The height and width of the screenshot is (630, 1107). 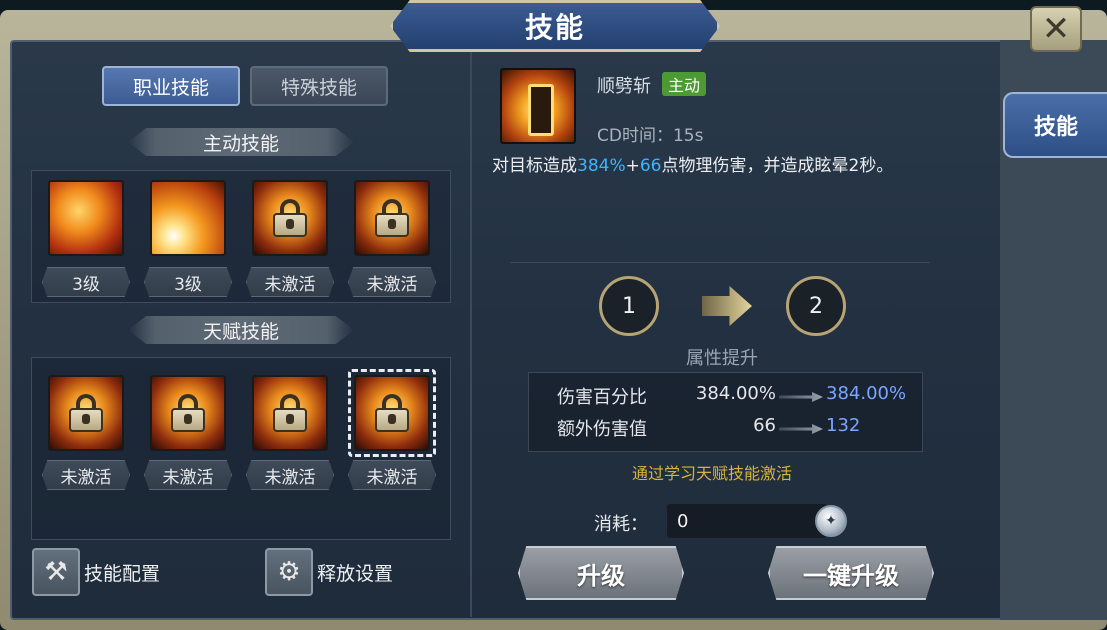 What do you see at coordinates (1055, 127) in the screenshot?
I see `side-tab-label: 技能` at bounding box center [1055, 127].